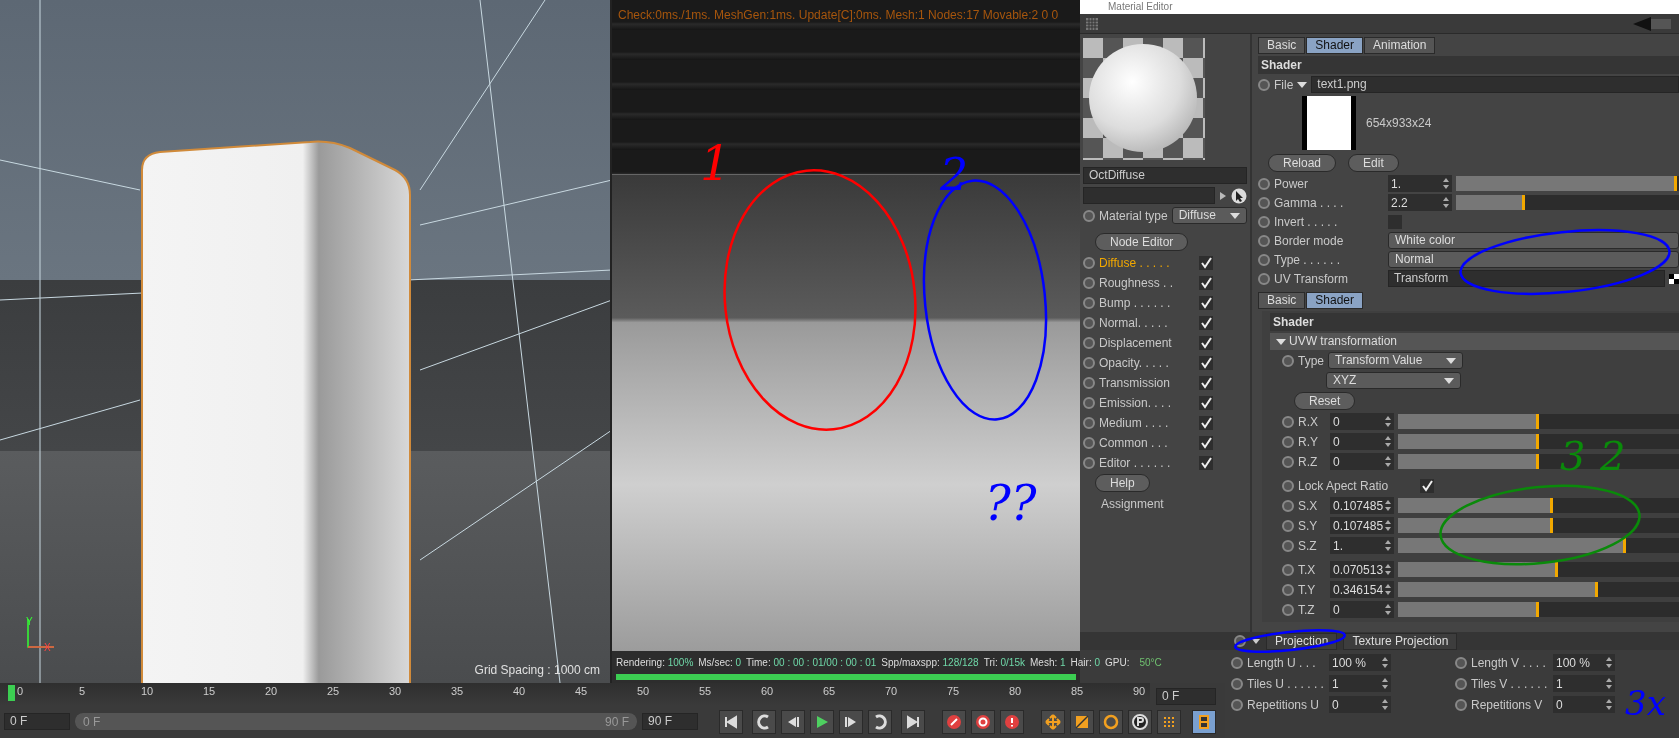 Image resolution: width=1679 pixels, height=738 pixels. Describe the element at coordinates (983, 721) in the screenshot. I see `autokey-button` at that location.